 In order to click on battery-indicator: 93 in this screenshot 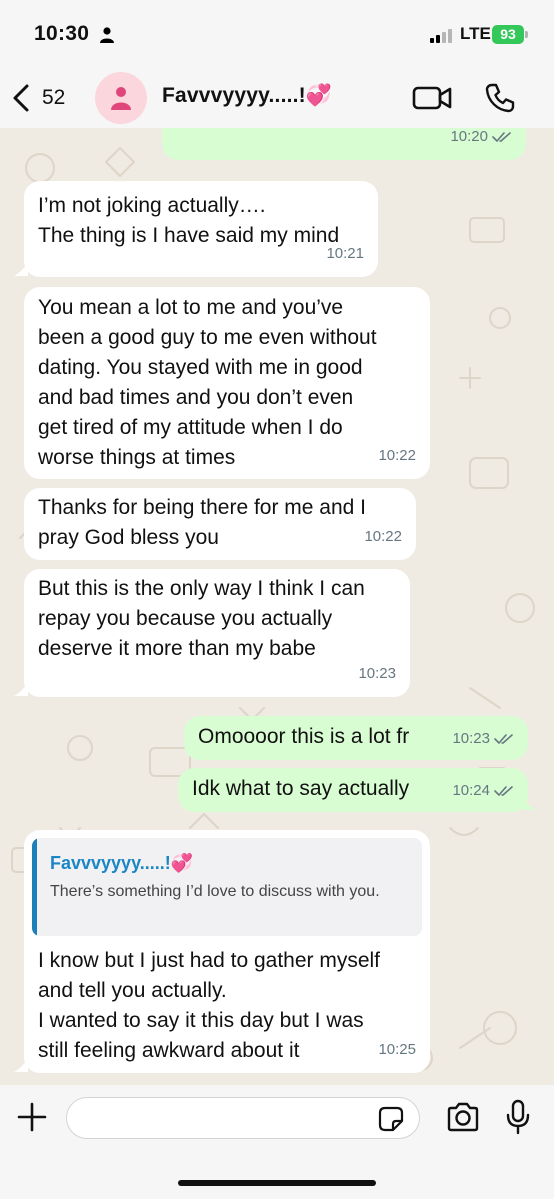, I will do `click(508, 34)`.